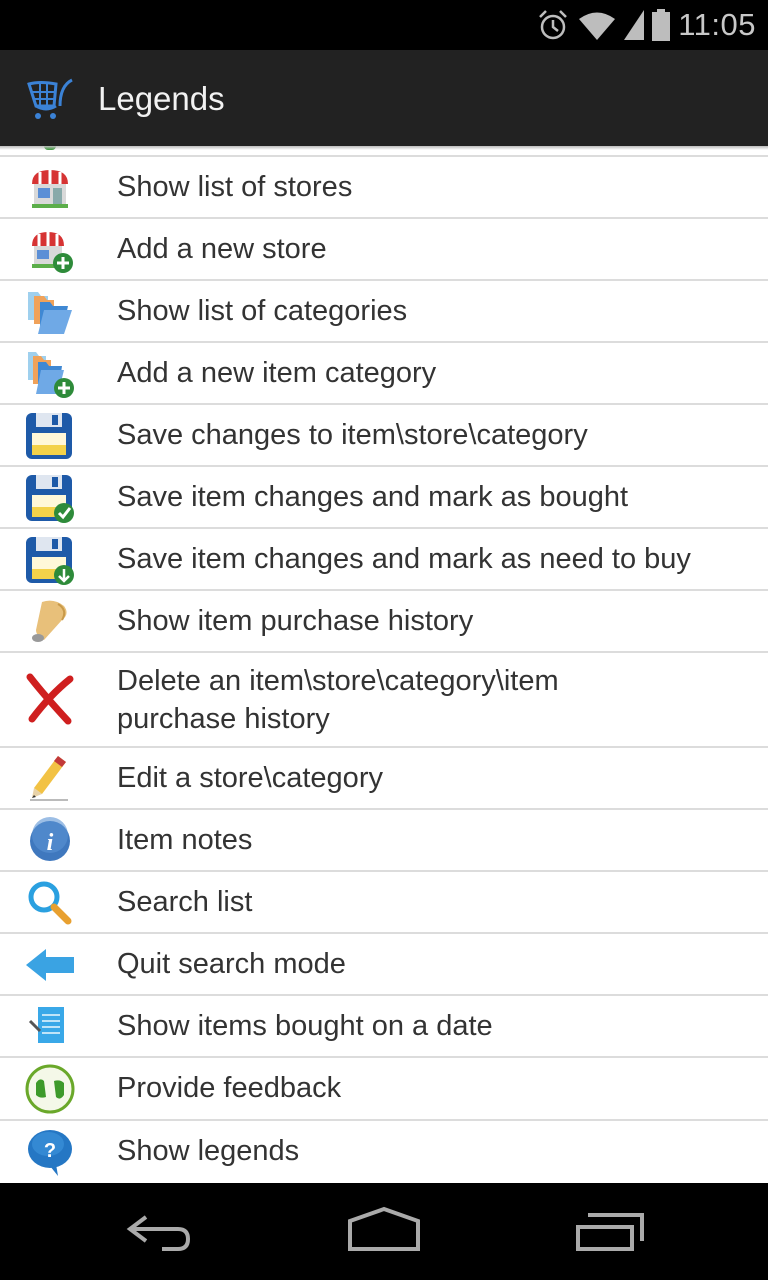  I want to click on list-item: Save changes to item\store\category, so click(384, 436).